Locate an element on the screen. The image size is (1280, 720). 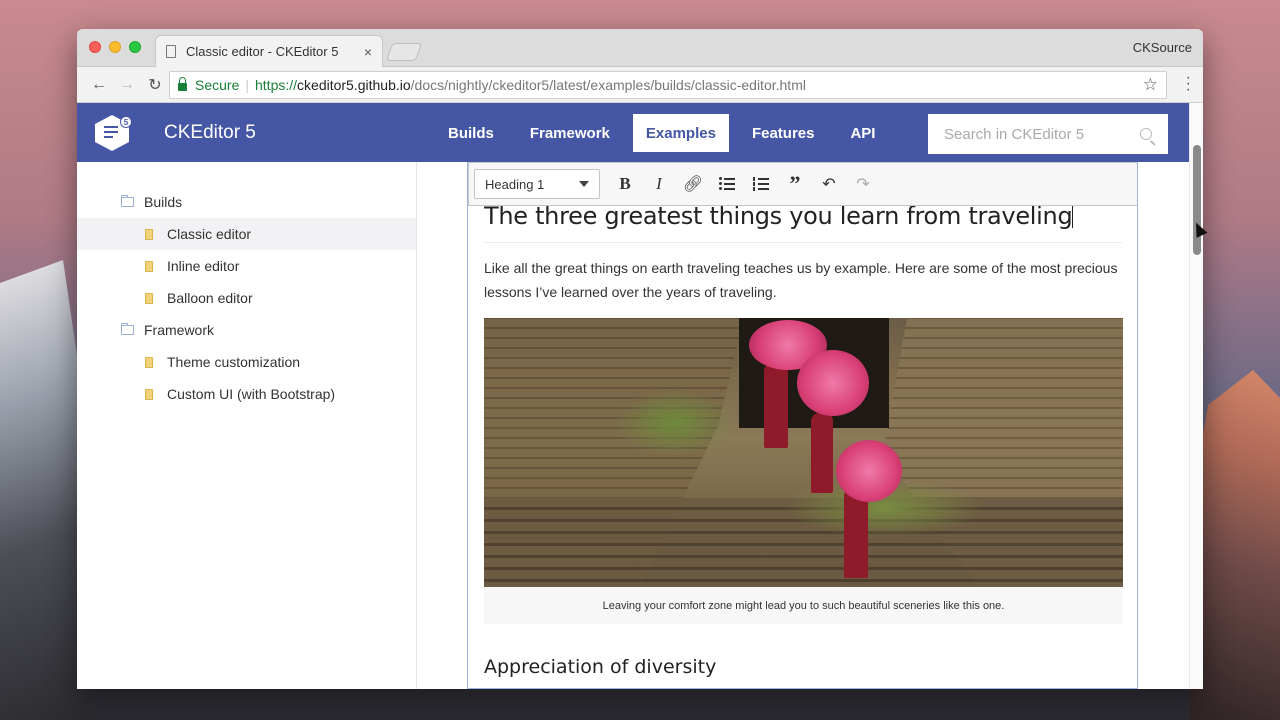
profile-name: CKSource is located at coordinates (1162, 47).